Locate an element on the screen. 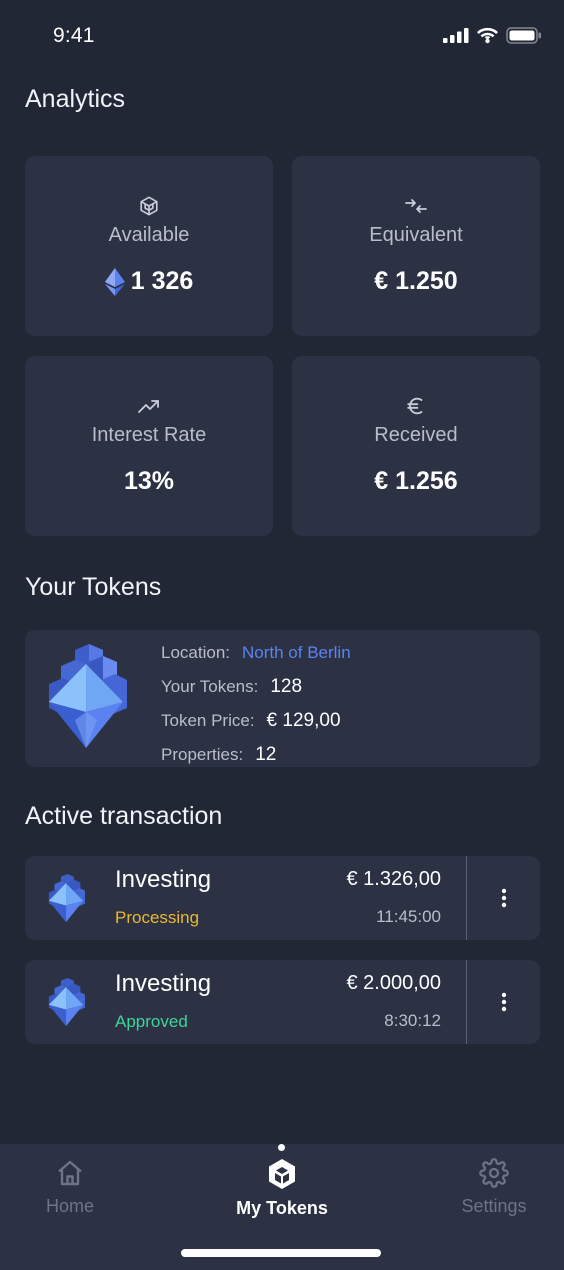  token-price-row: Token Price: € 129,00 is located at coordinates (256, 721).